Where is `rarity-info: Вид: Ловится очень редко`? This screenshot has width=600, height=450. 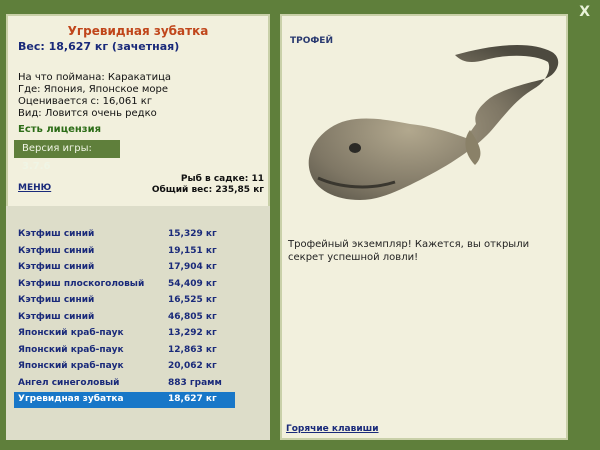
rarity-info: Вид: Ловится очень редко is located at coordinates (87, 113).